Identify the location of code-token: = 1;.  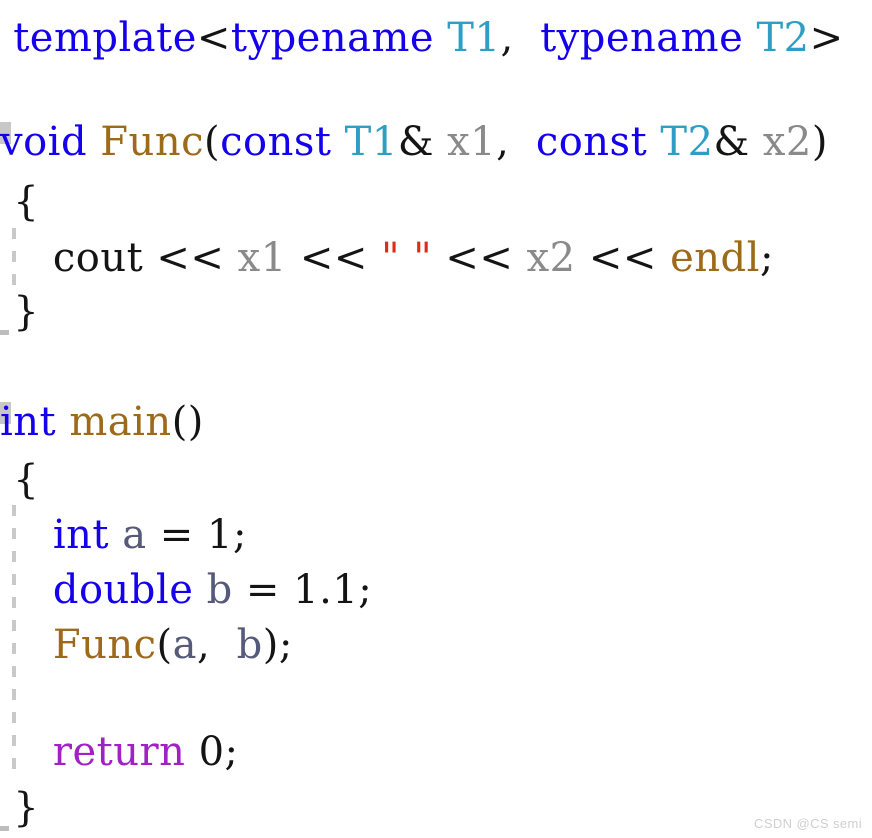
(196, 535).